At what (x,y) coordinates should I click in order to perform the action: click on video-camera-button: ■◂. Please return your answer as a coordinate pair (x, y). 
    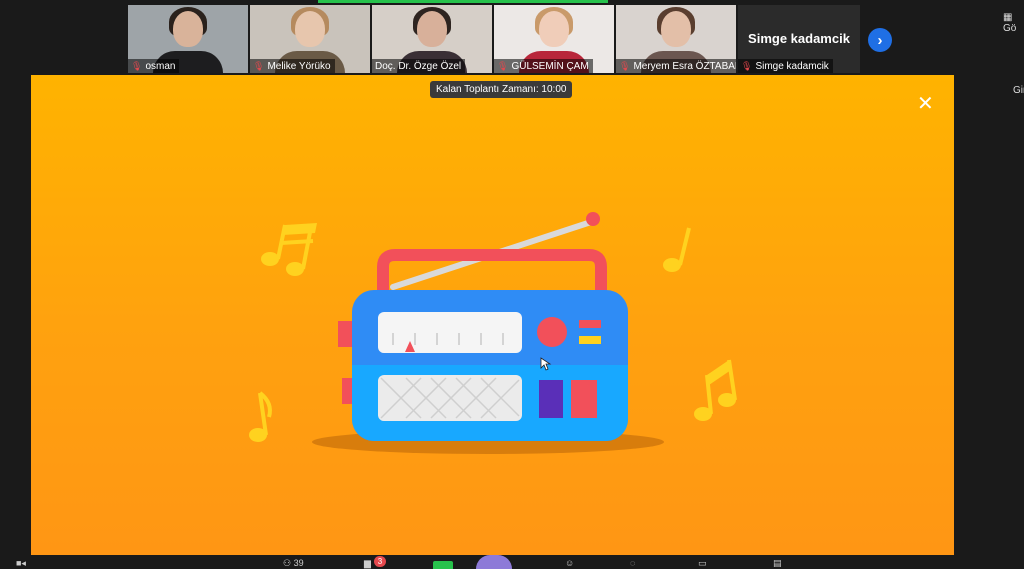
    Looking at the image, I should click on (21, 563).